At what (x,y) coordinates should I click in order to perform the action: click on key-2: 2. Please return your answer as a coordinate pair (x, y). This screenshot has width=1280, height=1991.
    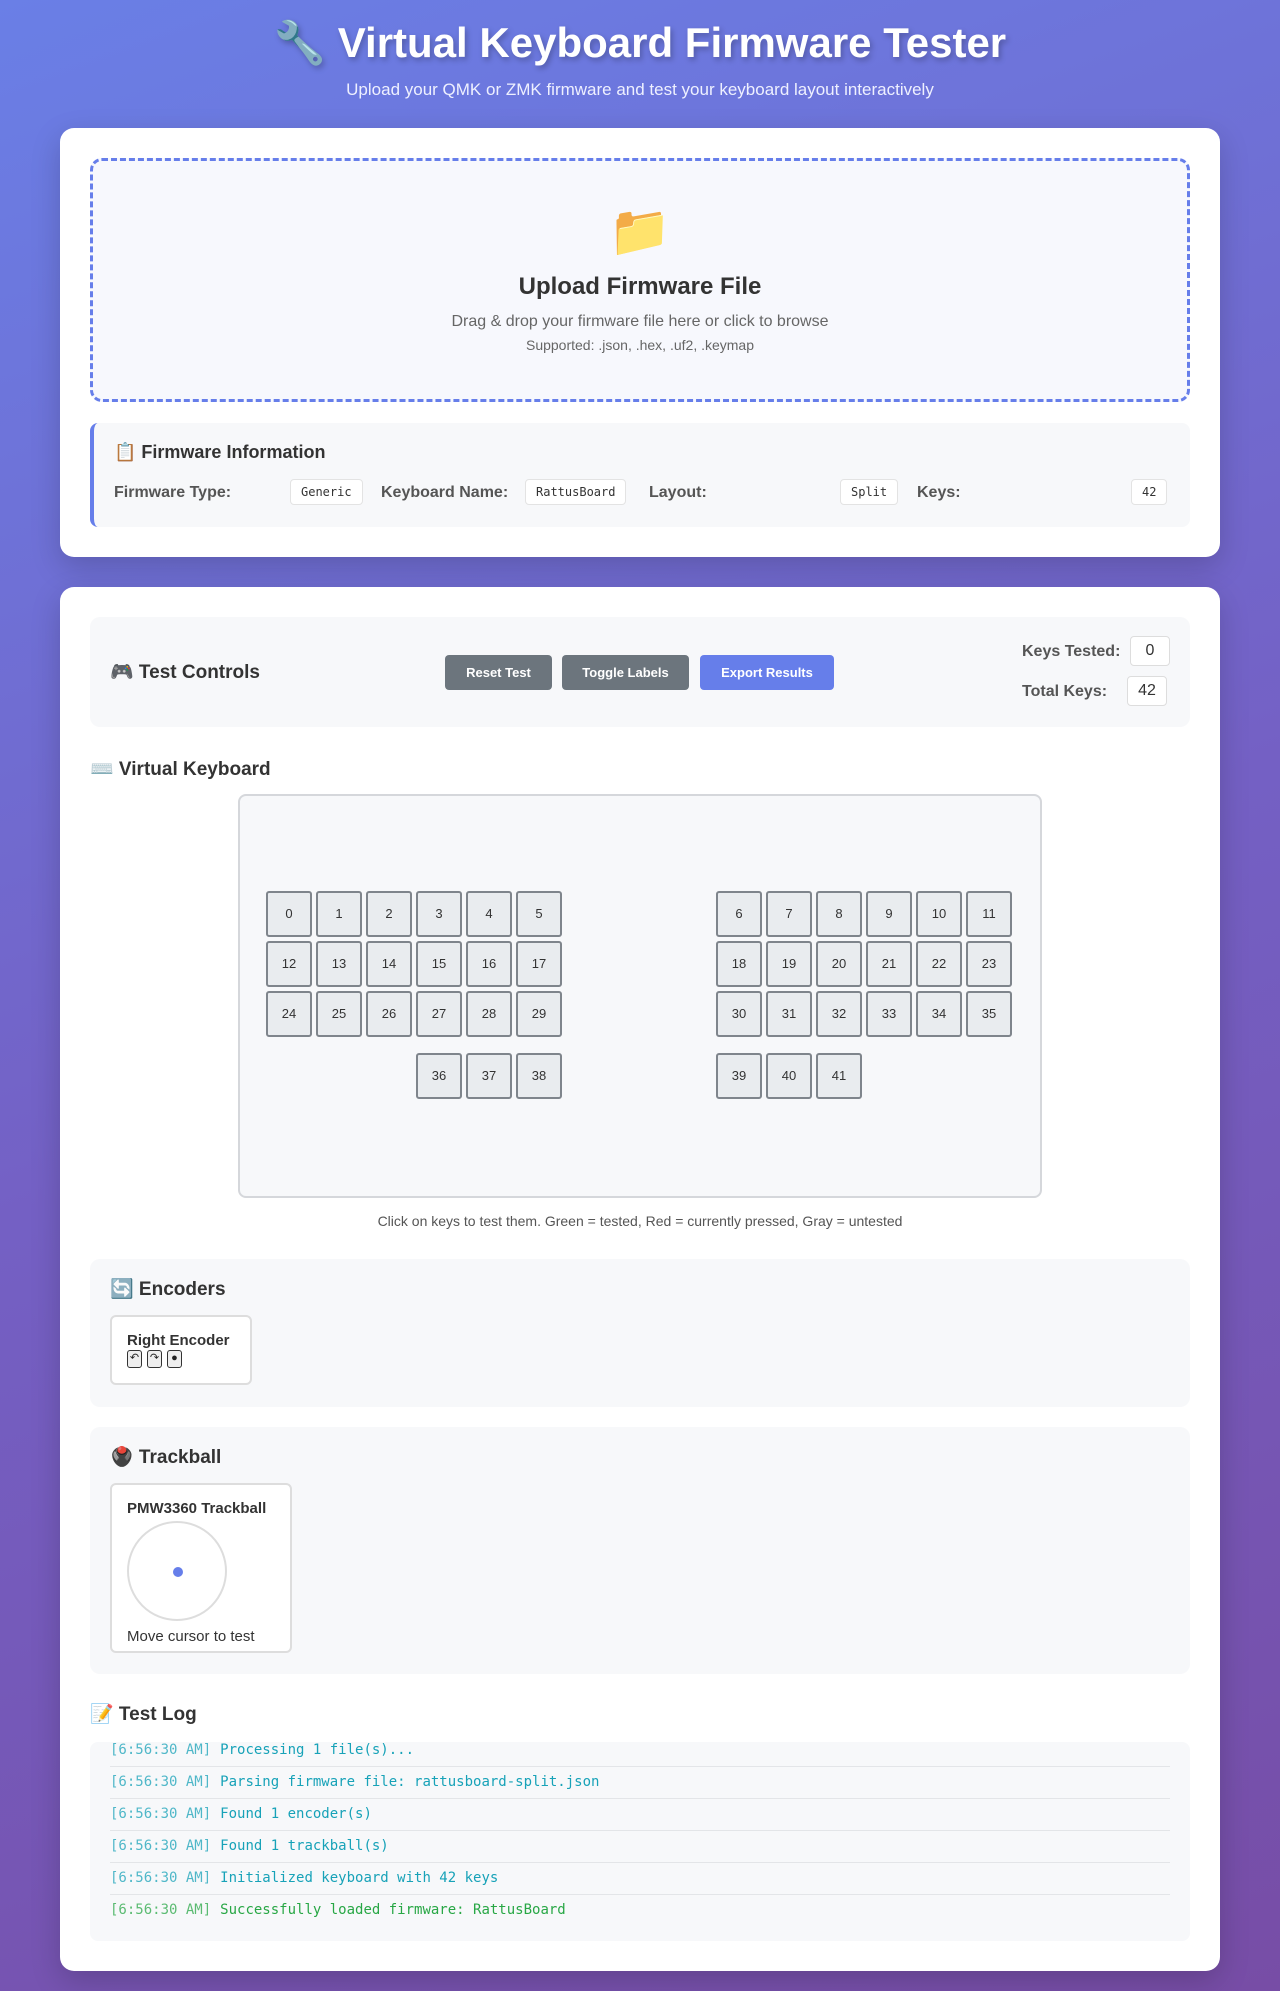
    Looking at the image, I should click on (389, 914).